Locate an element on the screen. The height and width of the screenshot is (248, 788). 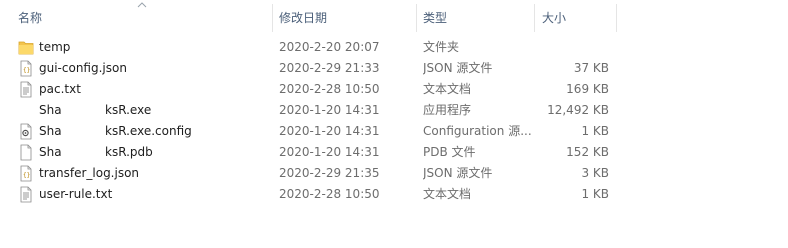
file-size: 37 KB is located at coordinates (591, 68).